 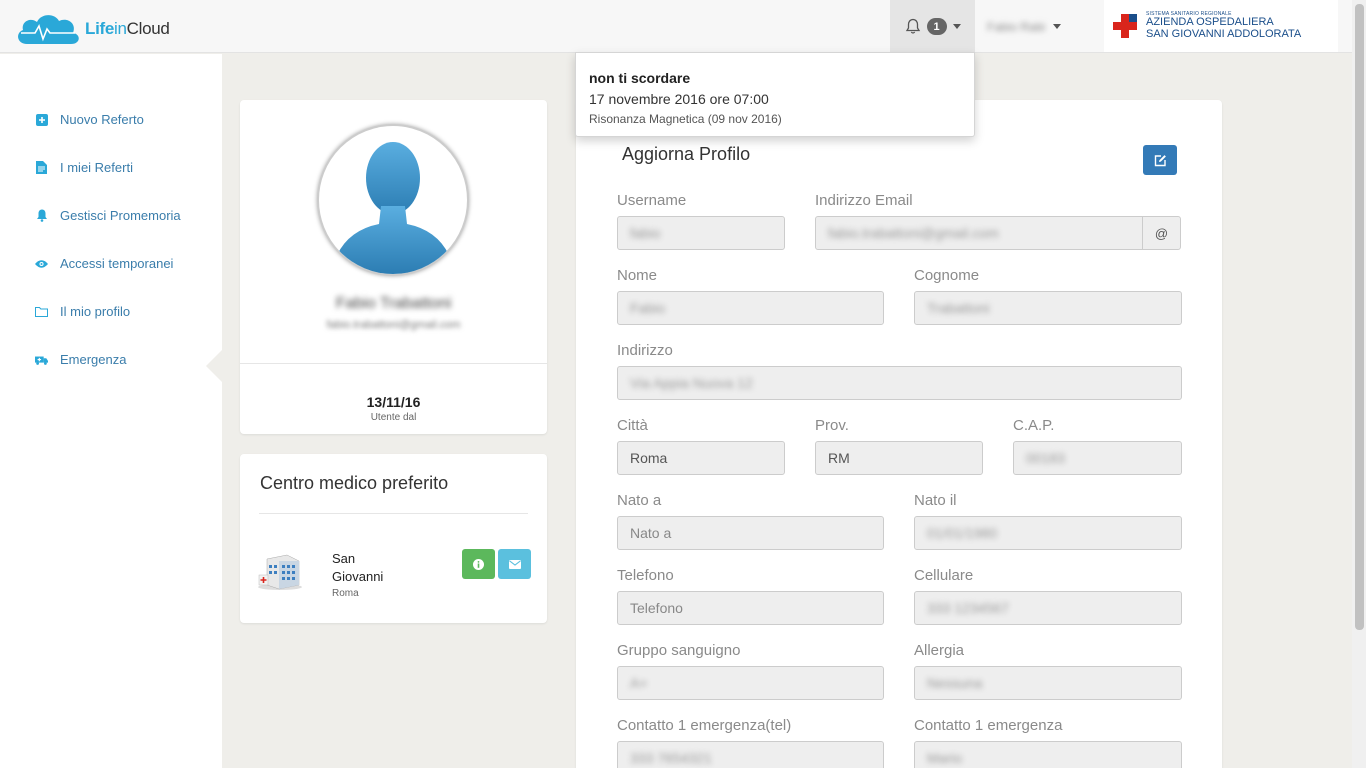 I want to click on sidebar-item-label: Accessi temporanei, so click(x=117, y=263).